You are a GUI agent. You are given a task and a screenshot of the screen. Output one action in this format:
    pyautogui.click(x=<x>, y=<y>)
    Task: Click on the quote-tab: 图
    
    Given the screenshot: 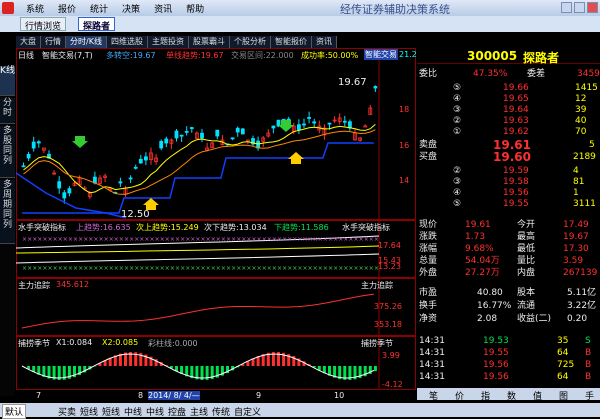 What is the action you would take?
    pyautogui.click(x=563, y=395)
    